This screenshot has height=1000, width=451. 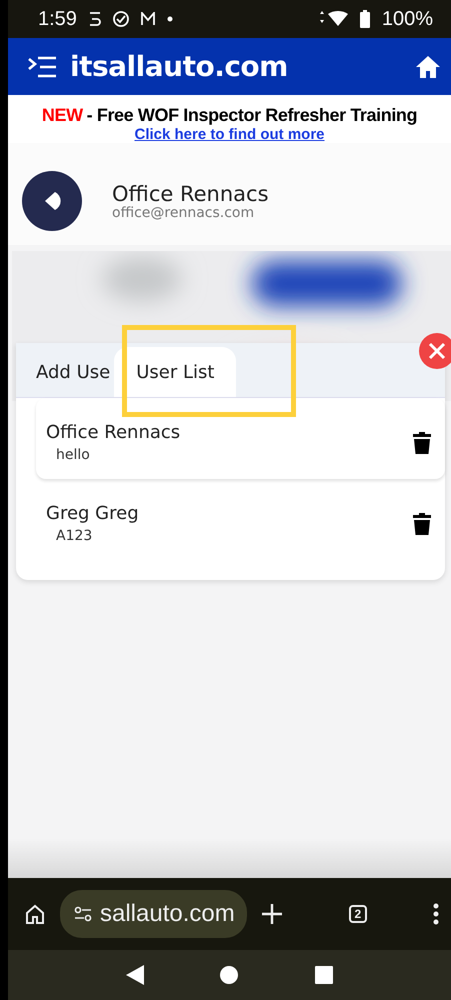 I want to click on more-icon, so click(x=436, y=914).